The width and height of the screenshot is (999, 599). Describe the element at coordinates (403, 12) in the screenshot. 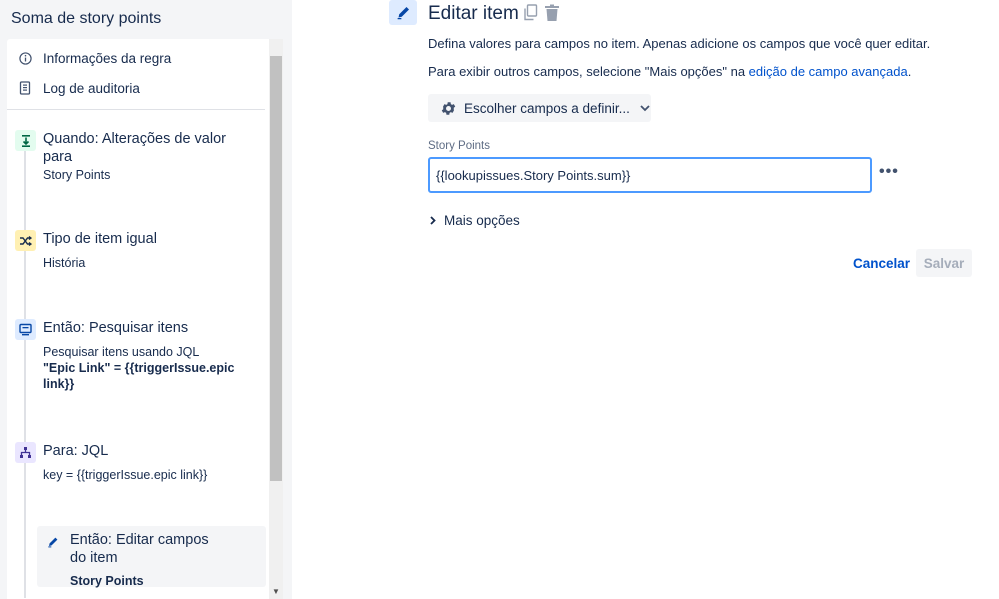

I see `edit-pencil-icon` at that location.